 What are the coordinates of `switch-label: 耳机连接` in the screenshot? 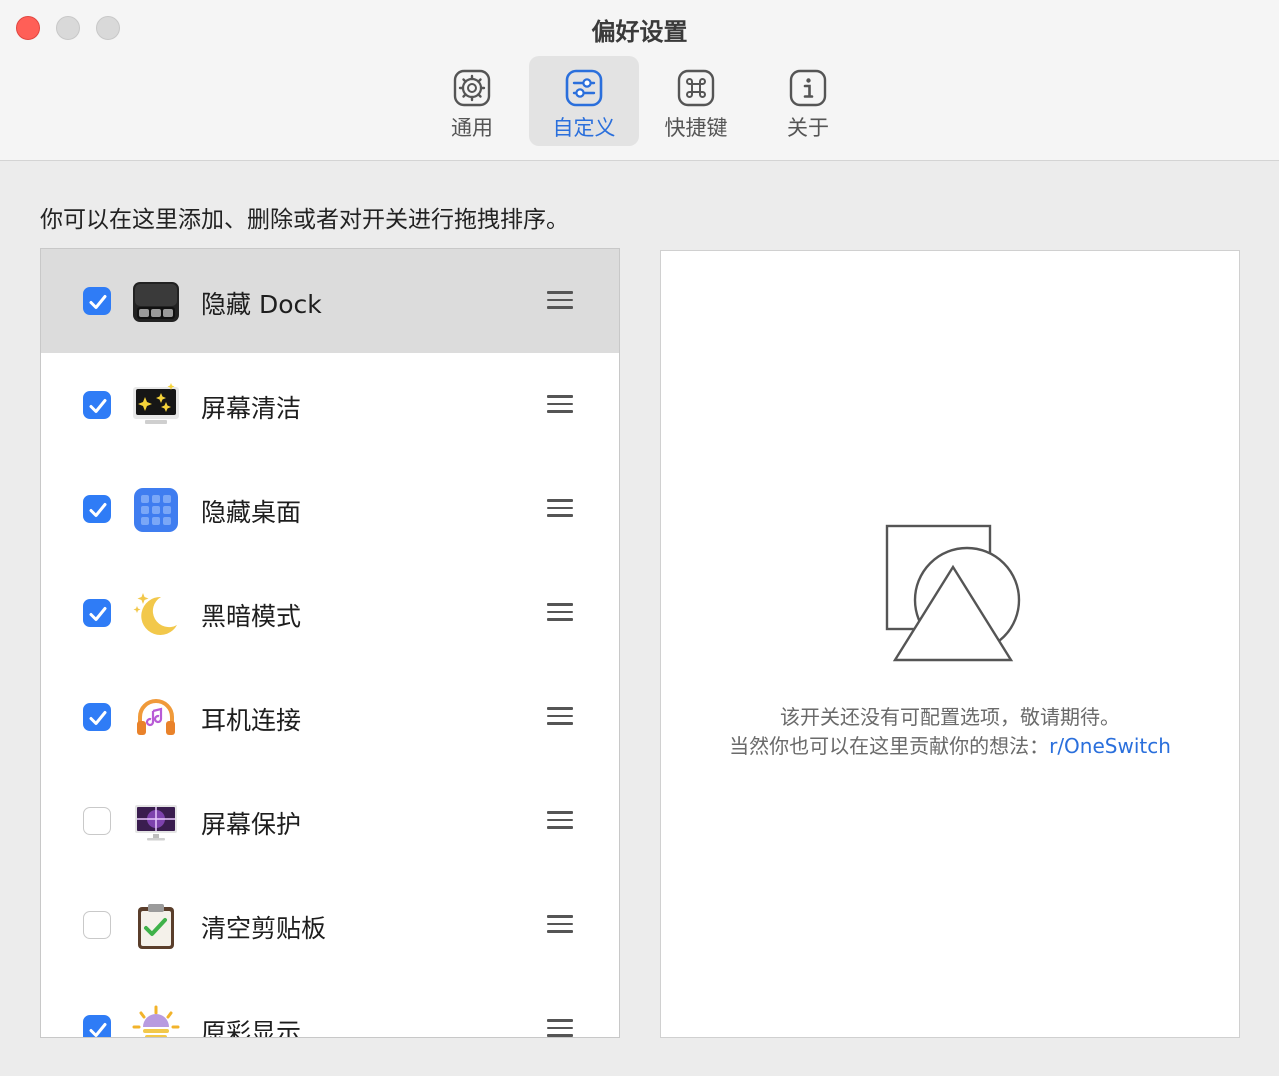 It's located at (251, 720).